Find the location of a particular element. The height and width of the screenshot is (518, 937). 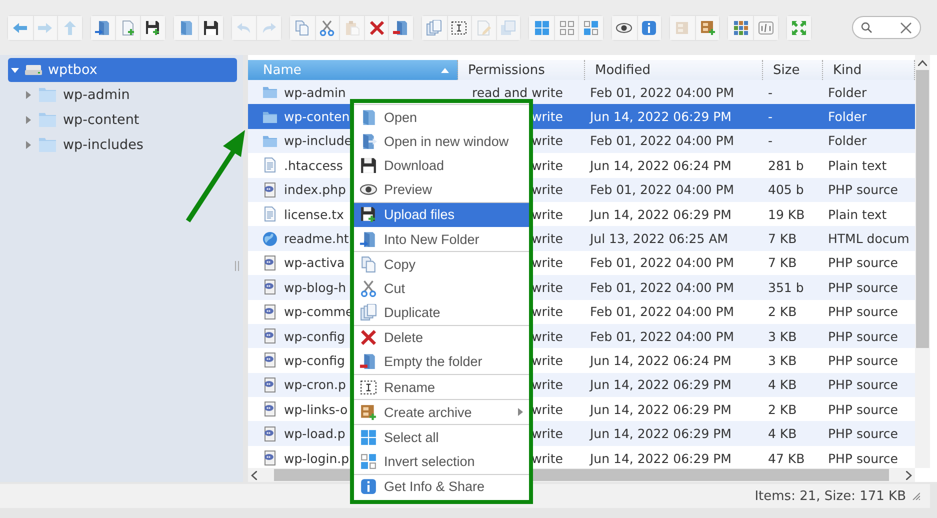

menu-item: Copy is located at coordinates (441, 264).